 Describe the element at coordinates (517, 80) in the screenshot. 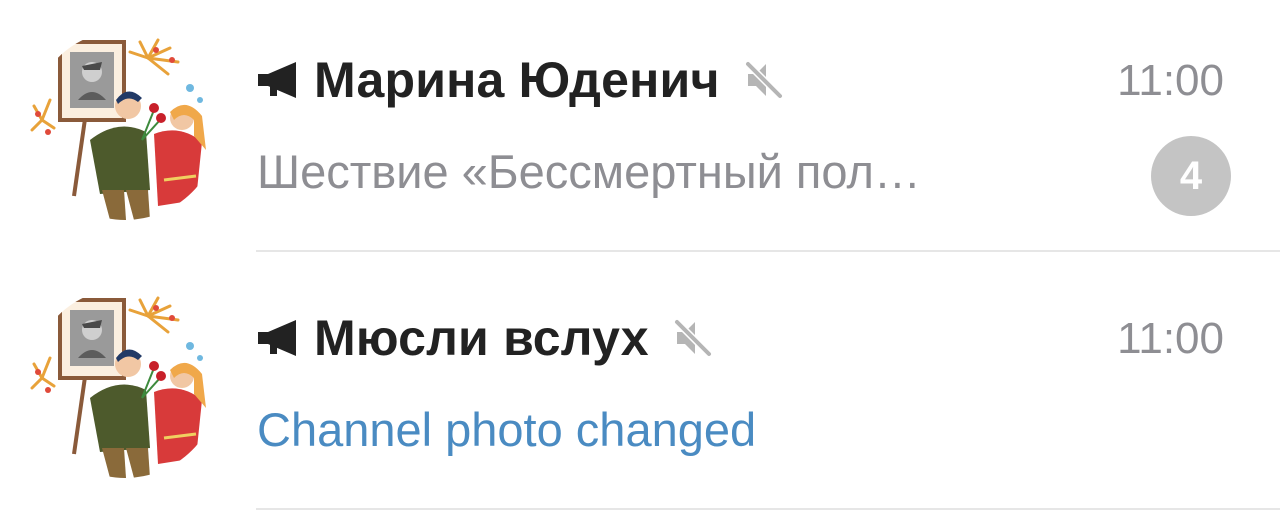

I see `chat-name: Марина Юденич` at that location.